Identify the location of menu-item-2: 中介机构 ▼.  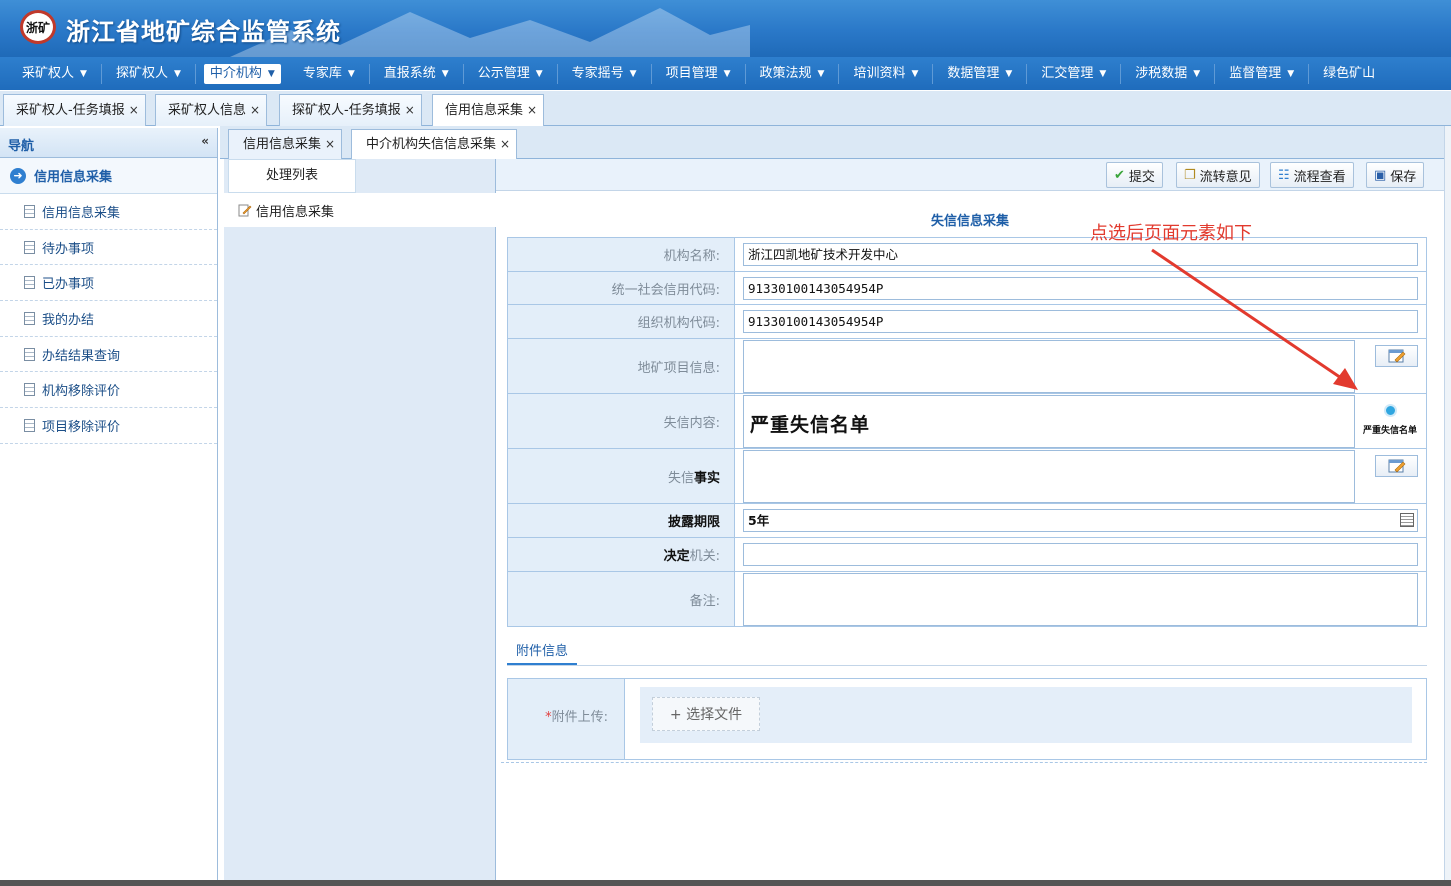
(242, 73).